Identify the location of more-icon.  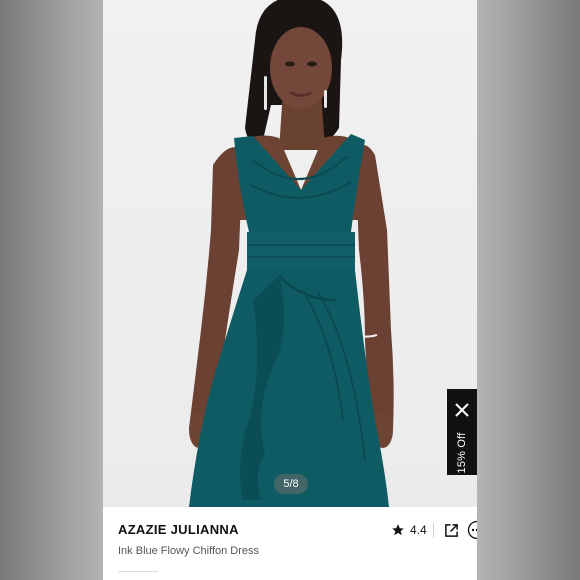
(472, 530).